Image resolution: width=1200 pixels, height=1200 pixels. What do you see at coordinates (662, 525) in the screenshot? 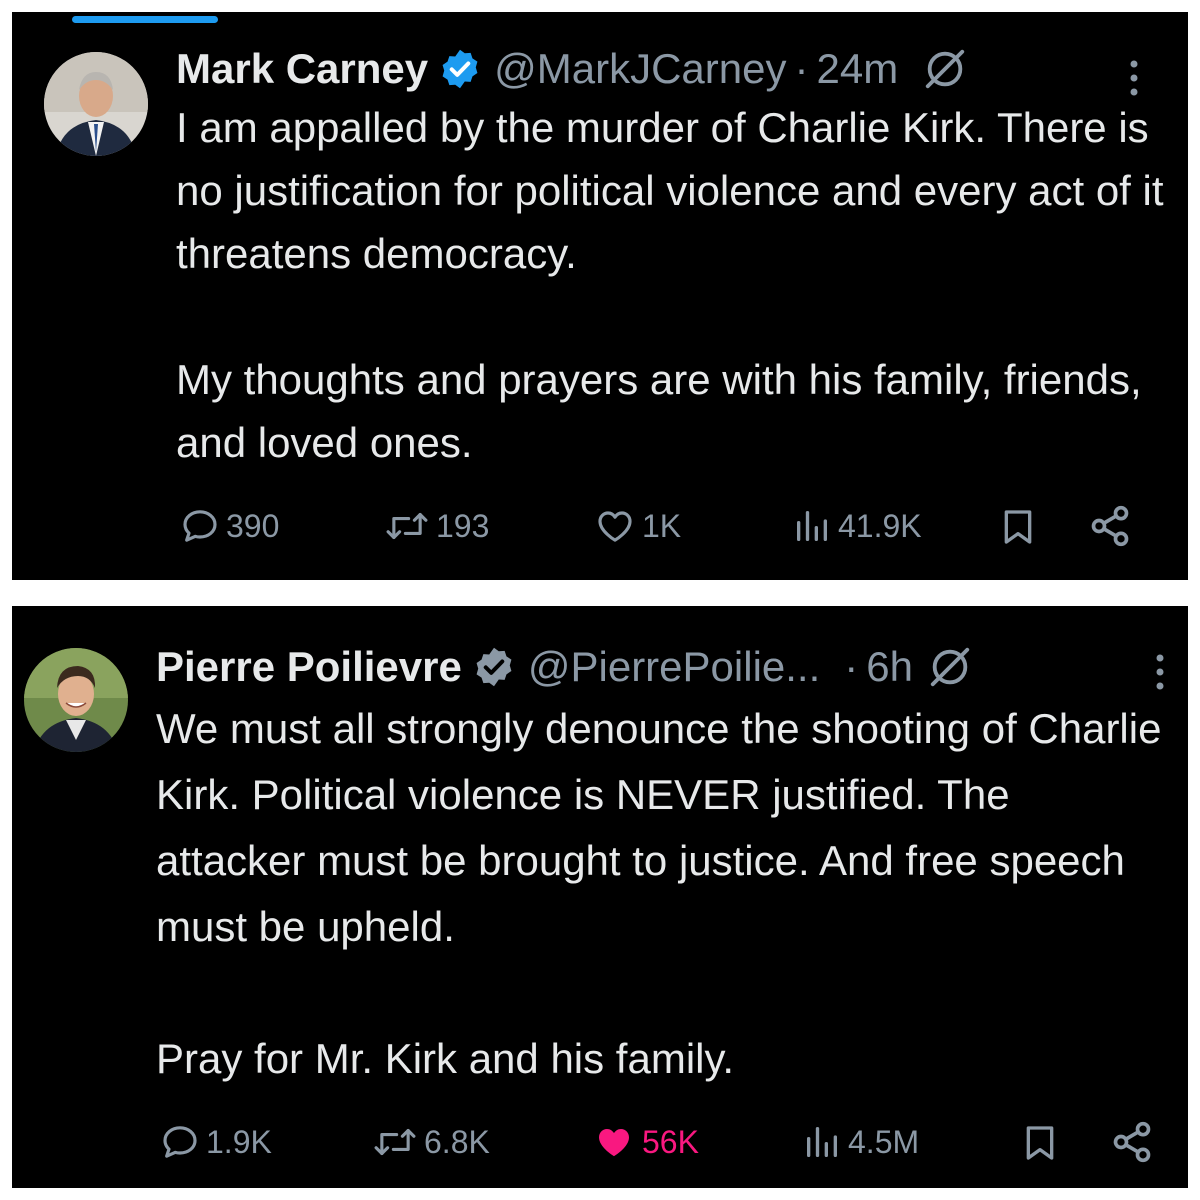
I see `like-count: 1K` at bounding box center [662, 525].